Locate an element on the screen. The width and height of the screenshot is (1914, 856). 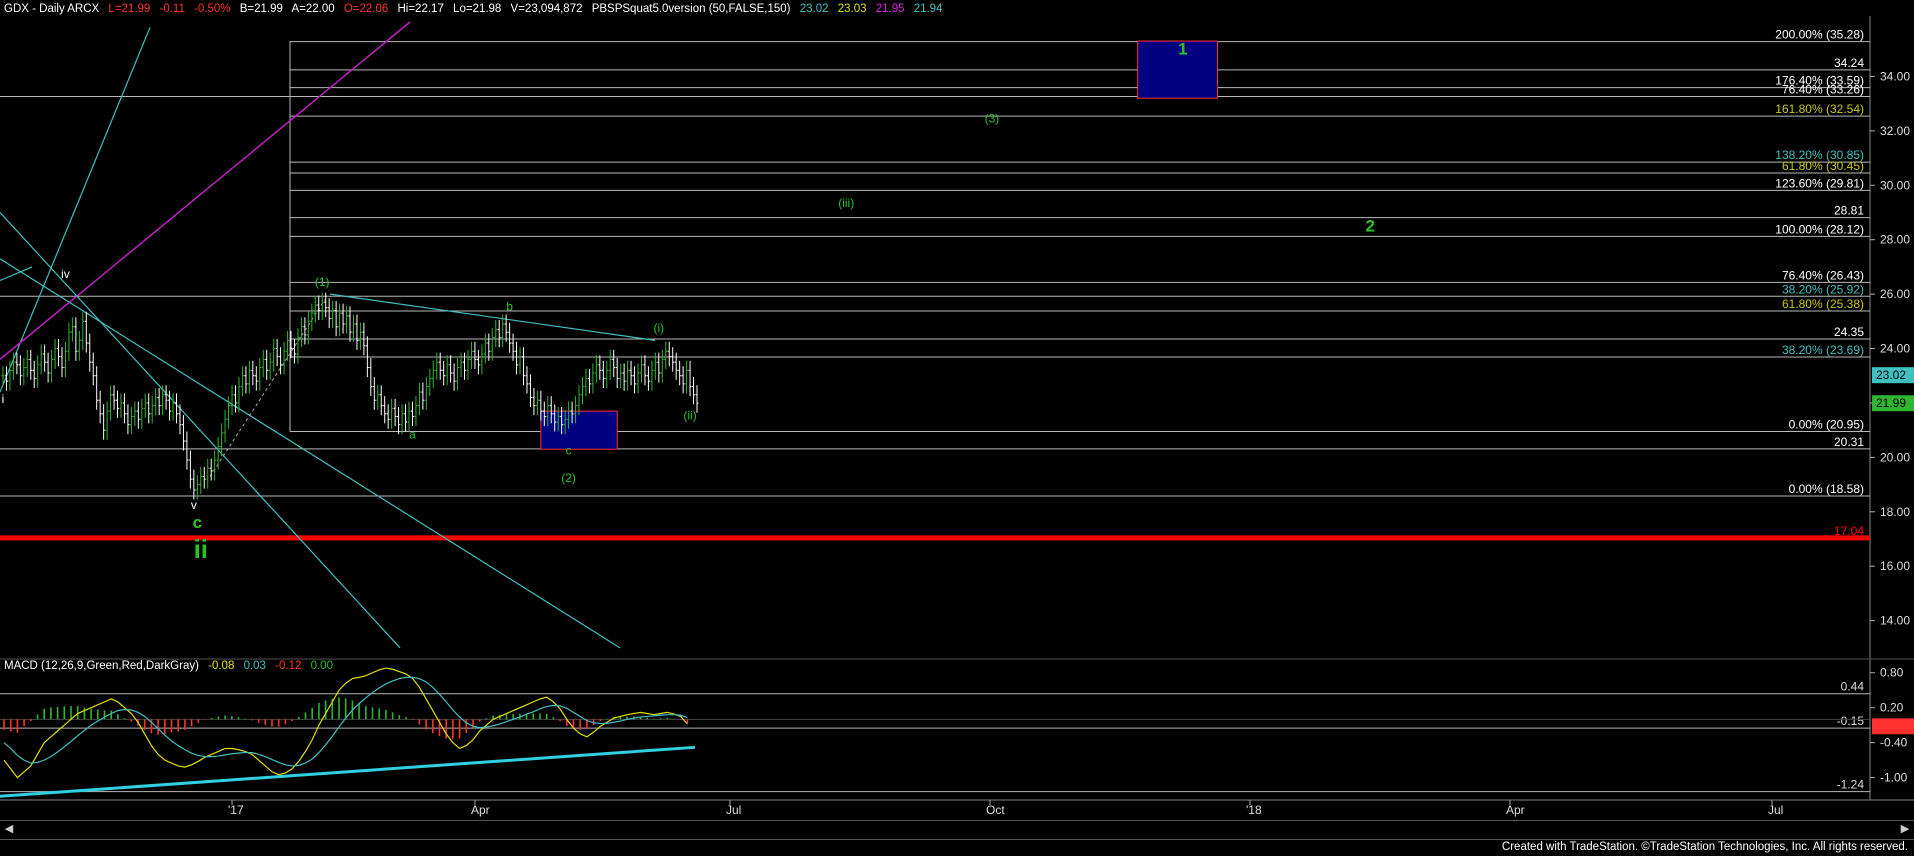
macd-tick-label: -1.00 is located at coordinates (1894, 778).